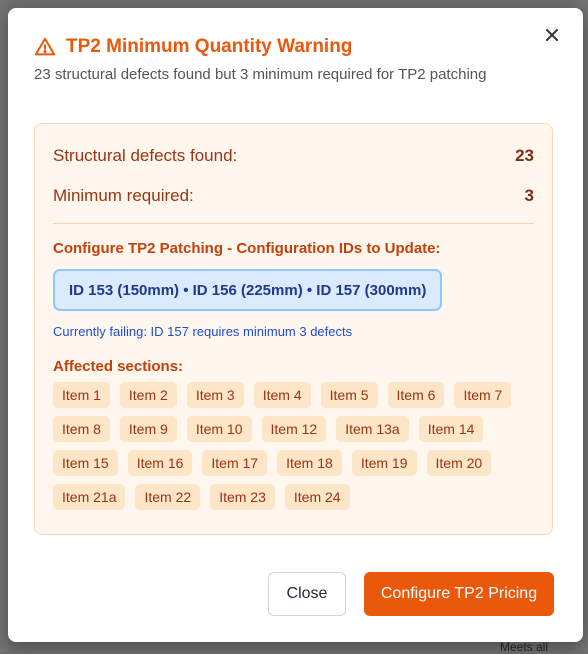 The width and height of the screenshot is (588, 654). Describe the element at coordinates (168, 497) in the screenshot. I see `affected-section-chip: Item 22` at that location.